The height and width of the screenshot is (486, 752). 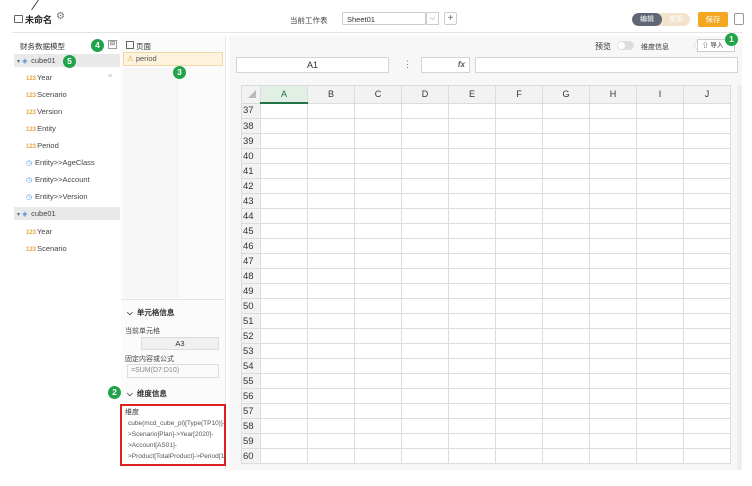 I want to click on mode-edit-option: 编辑, so click(x=647, y=19).